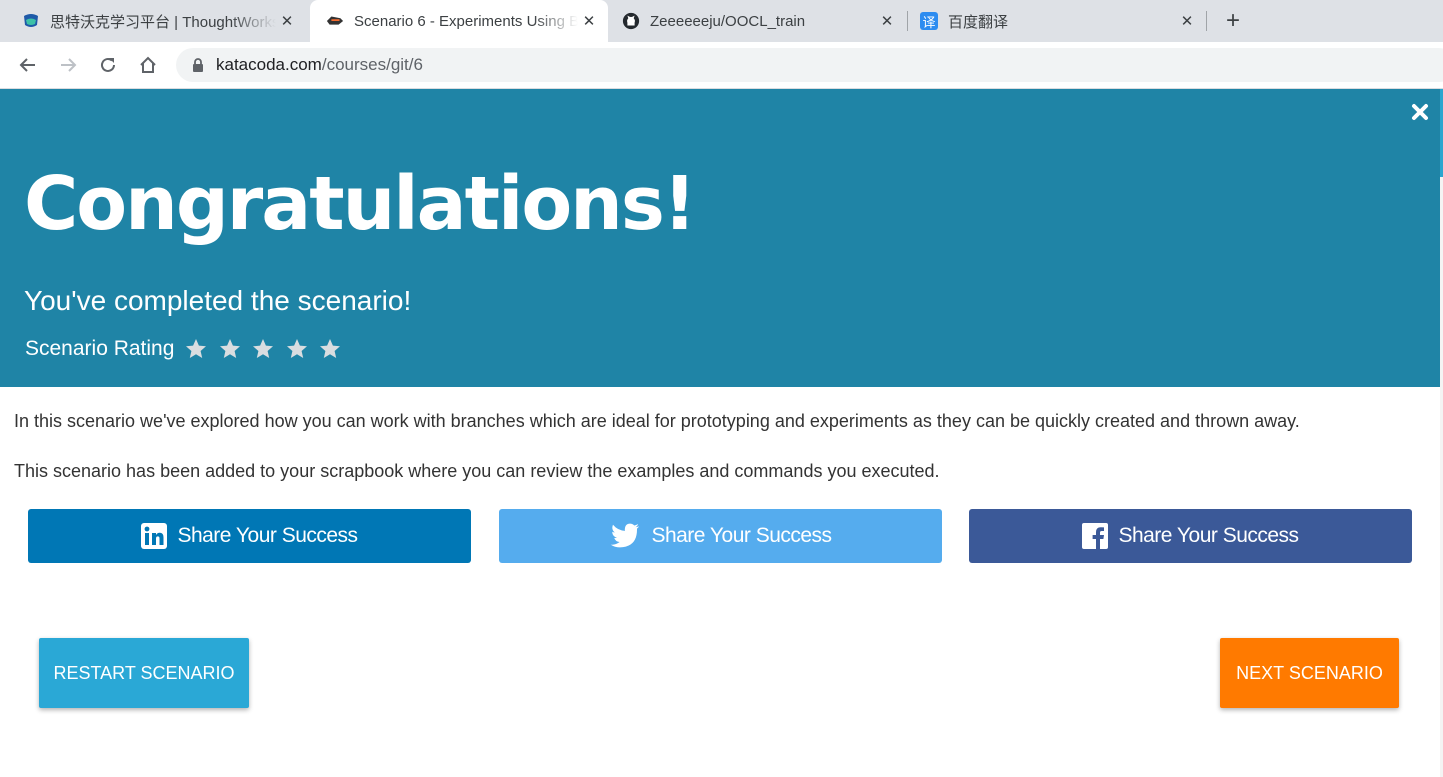 The height and width of the screenshot is (777, 1443). I want to click on reload-icon, so click(108, 65).